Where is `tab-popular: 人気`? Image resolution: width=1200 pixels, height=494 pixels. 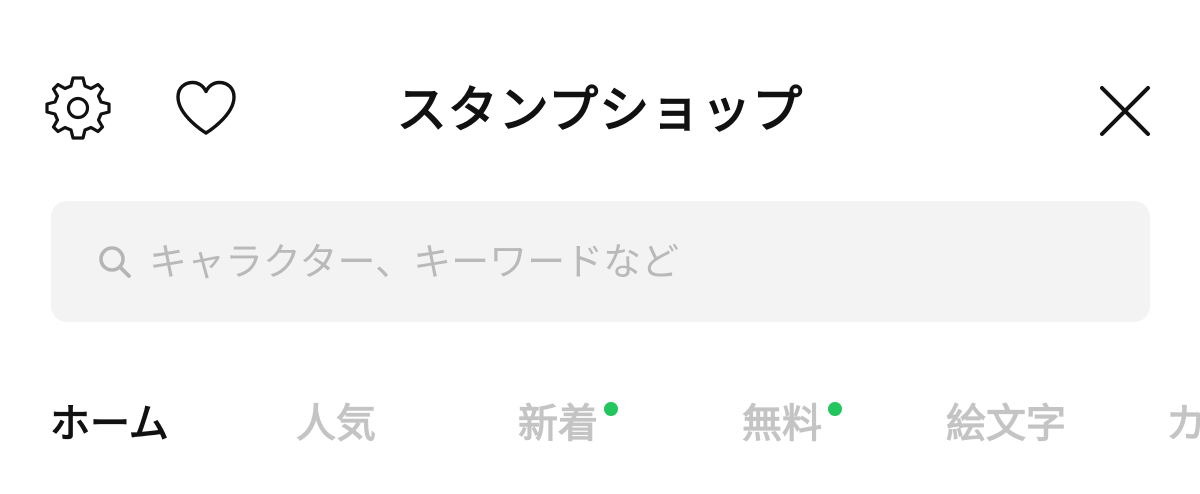
tab-popular: 人気 is located at coordinates (336, 424).